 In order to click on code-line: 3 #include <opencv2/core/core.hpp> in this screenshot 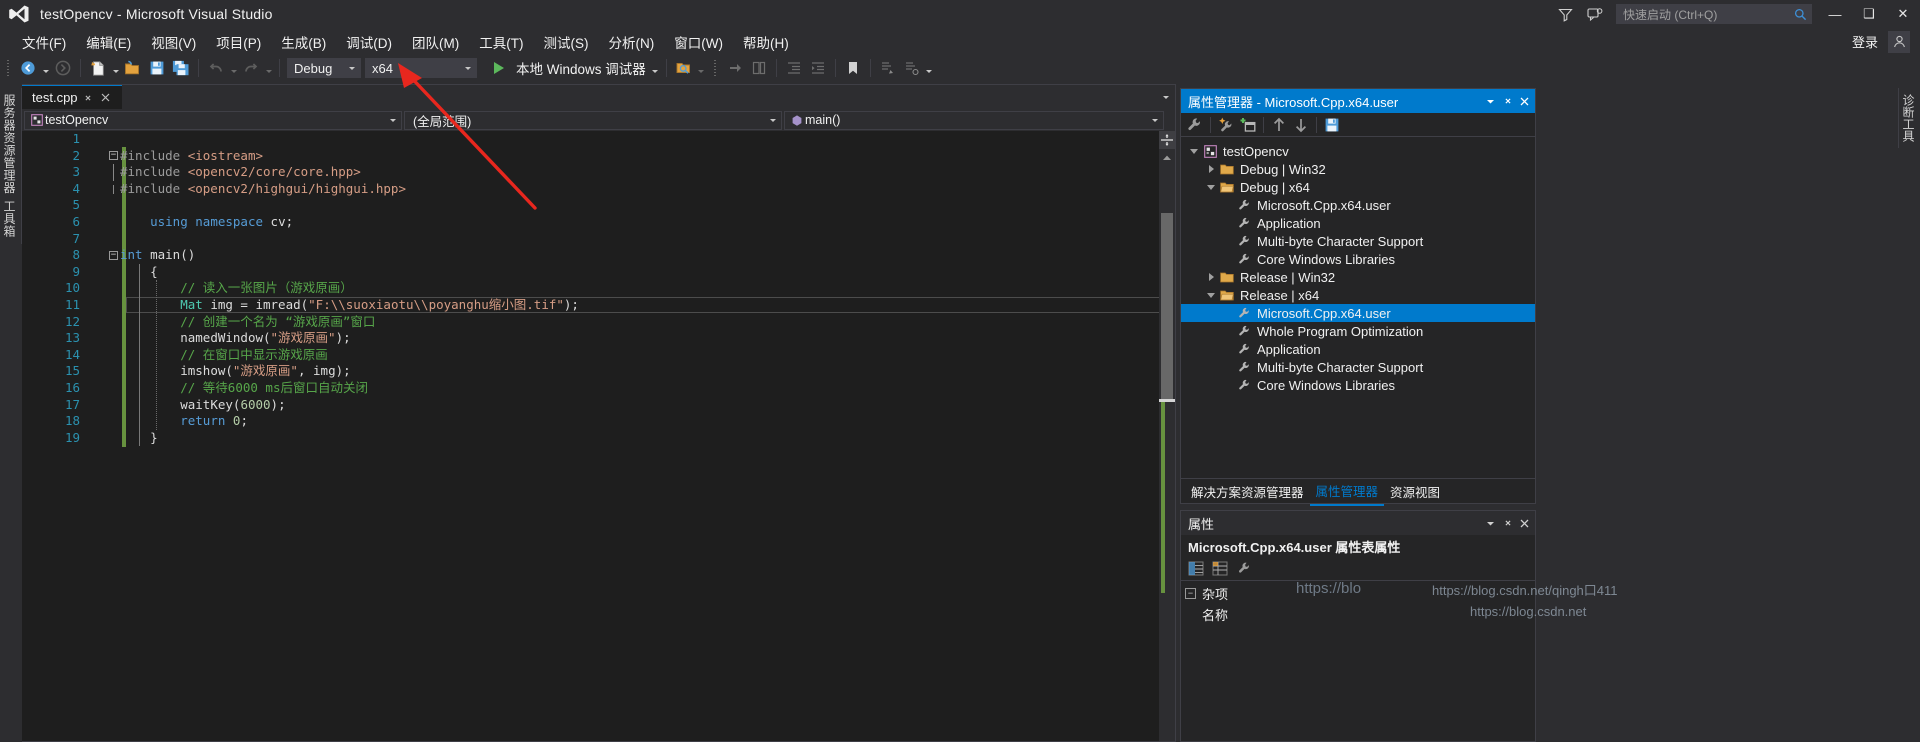, I will do `click(598, 172)`.